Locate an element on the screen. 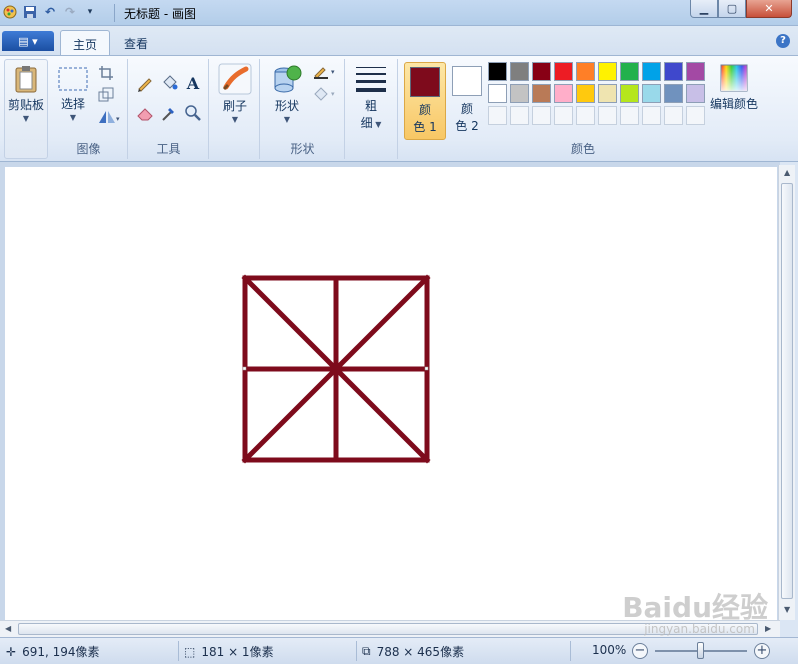  scroll-down-icon: ▼ is located at coordinates (787, 609).